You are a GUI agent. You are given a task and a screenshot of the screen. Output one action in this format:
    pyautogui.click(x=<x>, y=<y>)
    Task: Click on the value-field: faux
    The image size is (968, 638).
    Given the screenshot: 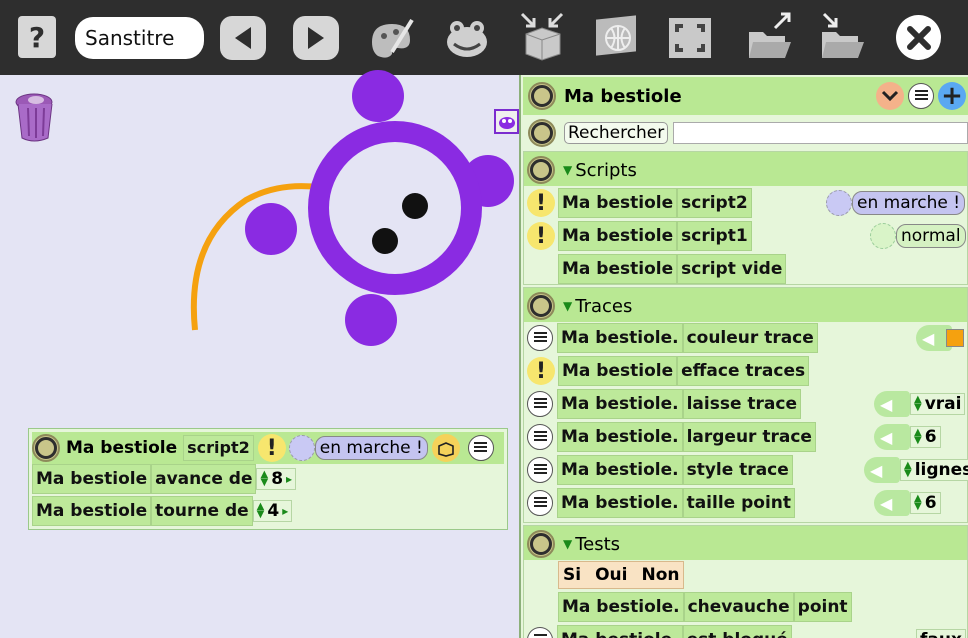 What is the action you would take?
    pyautogui.click(x=941, y=633)
    